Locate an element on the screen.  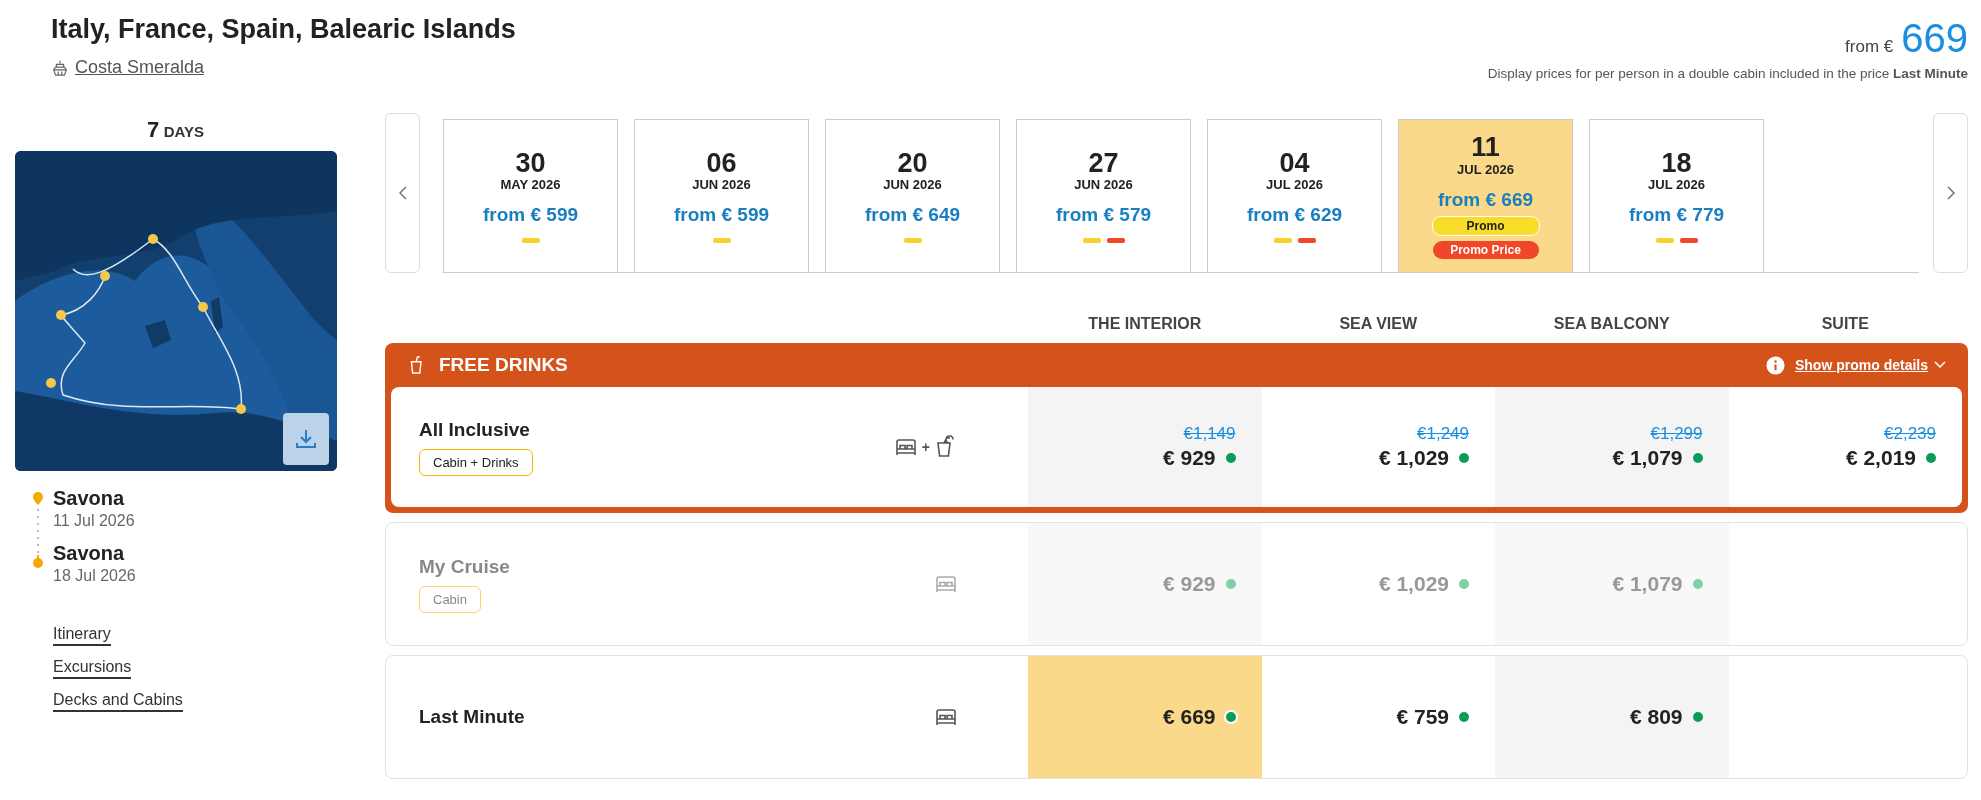
old-price: €2,239 is located at coordinates (1910, 434).